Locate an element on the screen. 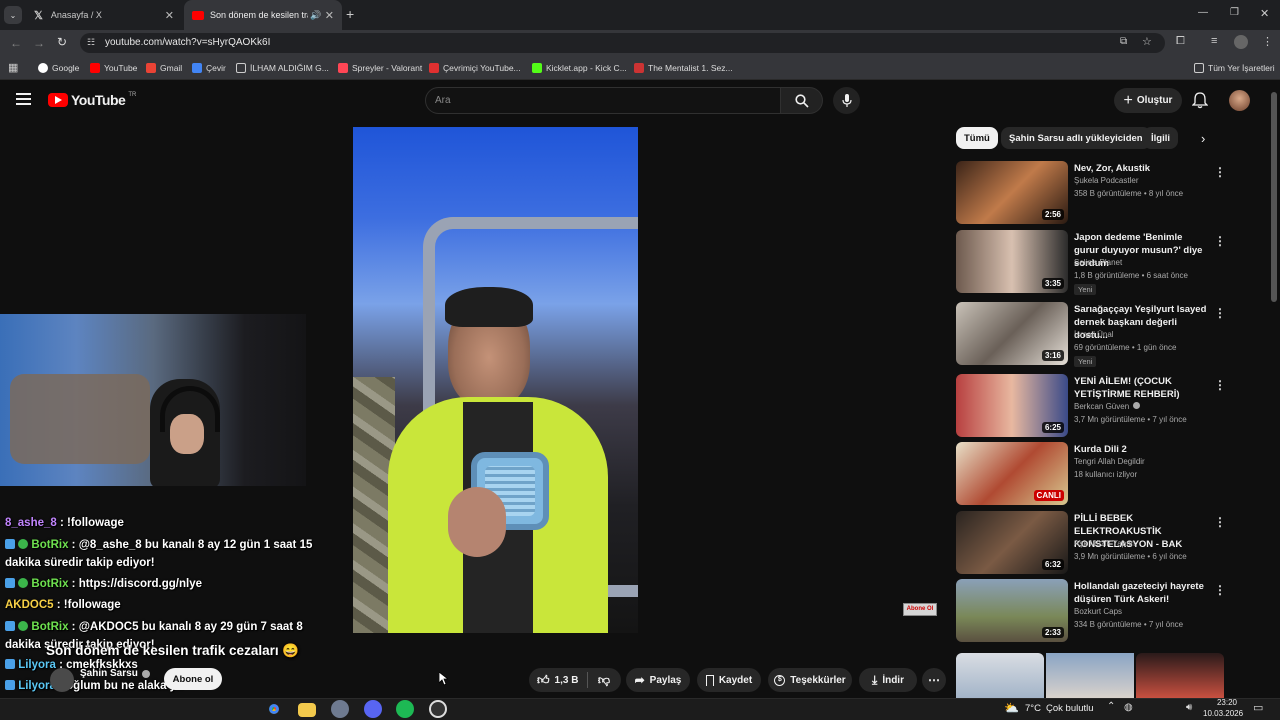 The height and width of the screenshot is (720, 1280). avatar is located at coordinates (1239, 100).